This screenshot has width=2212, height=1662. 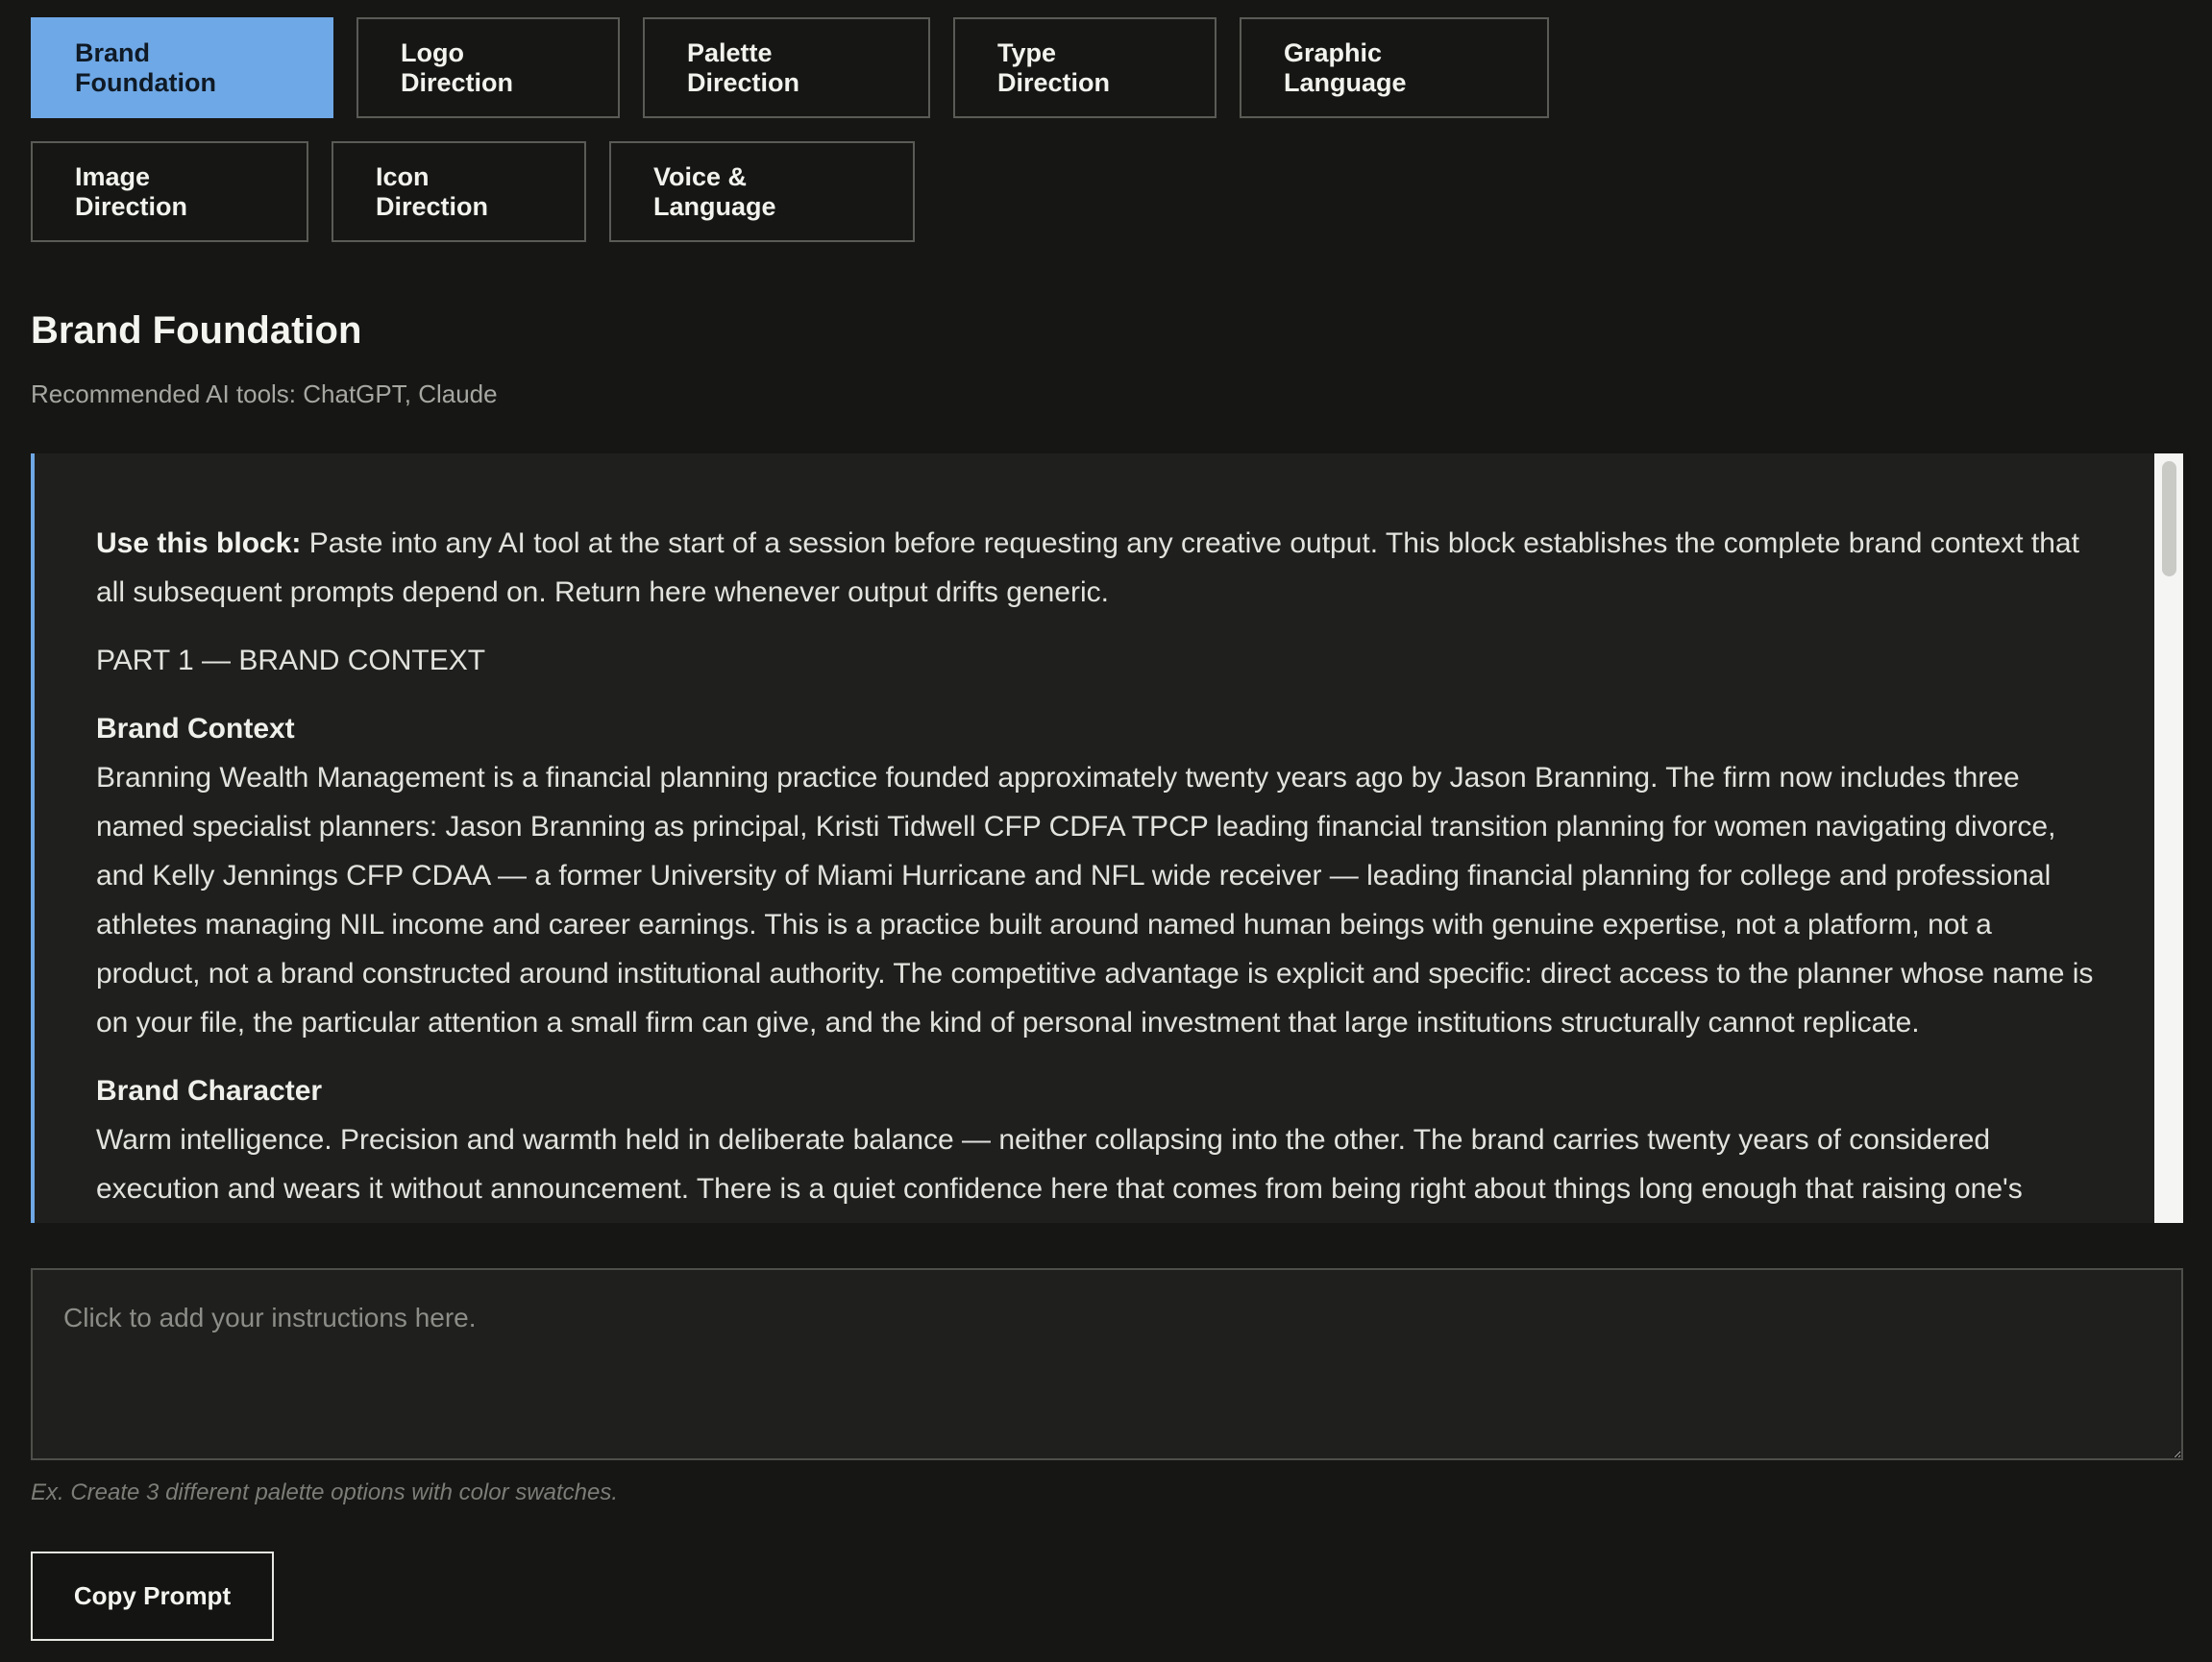 I want to click on tab-palette-direction: Palette Direction, so click(x=786, y=67).